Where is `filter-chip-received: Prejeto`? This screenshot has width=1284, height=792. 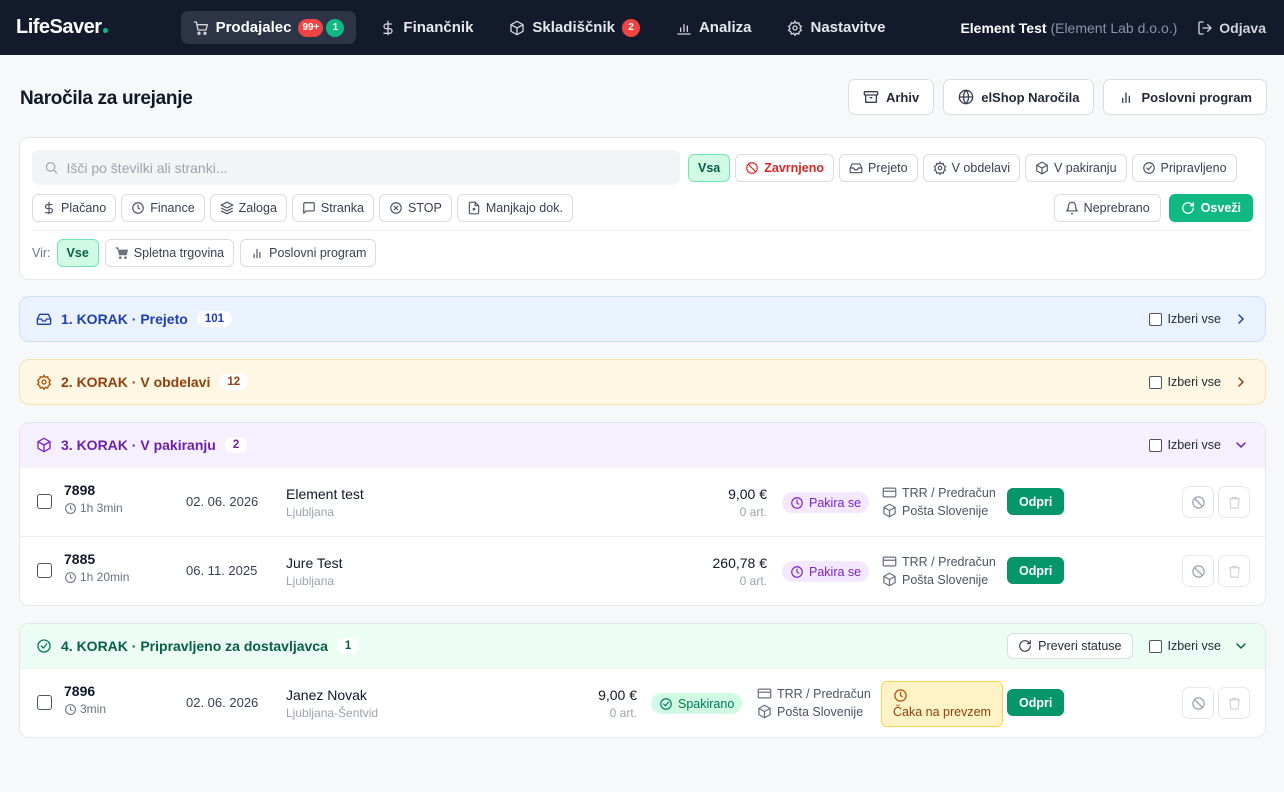 filter-chip-received: Prejeto is located at coordinates (878, 168).